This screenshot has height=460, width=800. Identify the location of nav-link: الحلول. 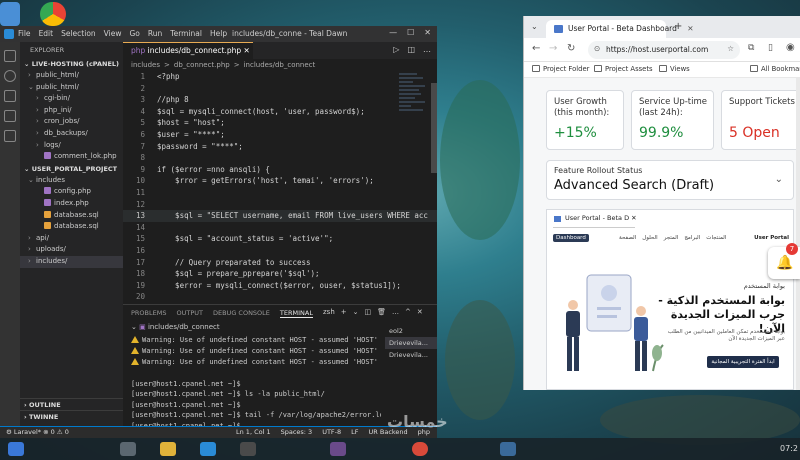
(649, 238).